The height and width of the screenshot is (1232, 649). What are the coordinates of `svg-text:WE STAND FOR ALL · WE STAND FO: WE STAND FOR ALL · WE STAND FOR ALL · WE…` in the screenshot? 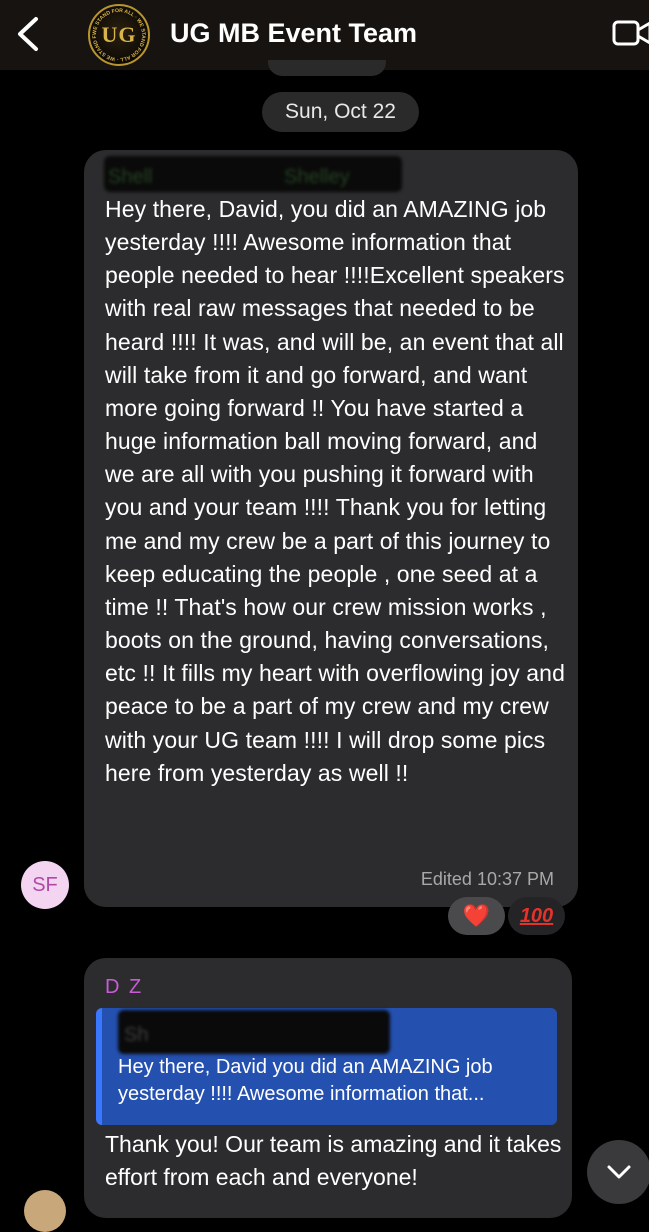 It's located at (118, 34).